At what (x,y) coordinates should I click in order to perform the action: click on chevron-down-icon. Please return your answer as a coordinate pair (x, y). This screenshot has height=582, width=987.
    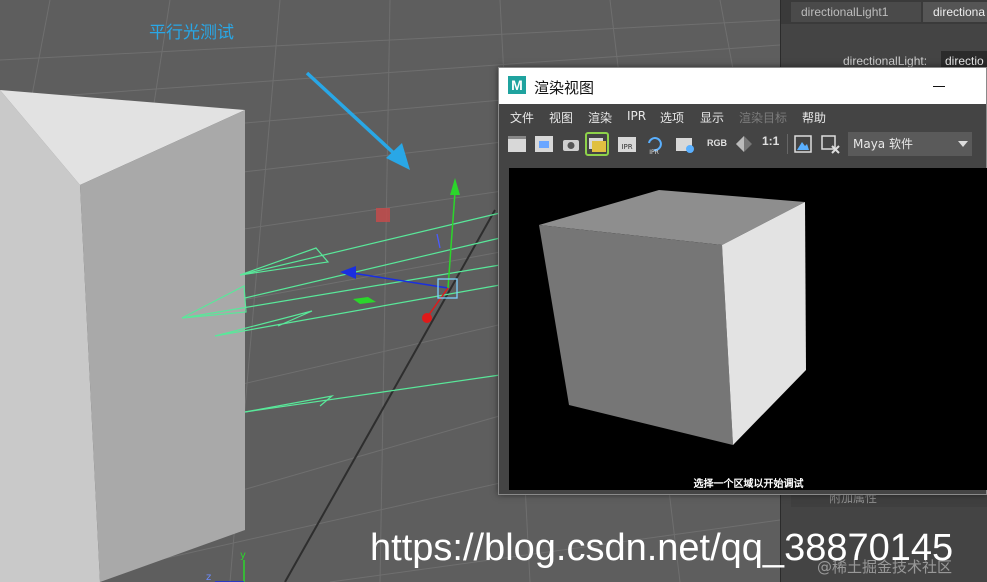
    Looking at the image, I should click on (963, 144).